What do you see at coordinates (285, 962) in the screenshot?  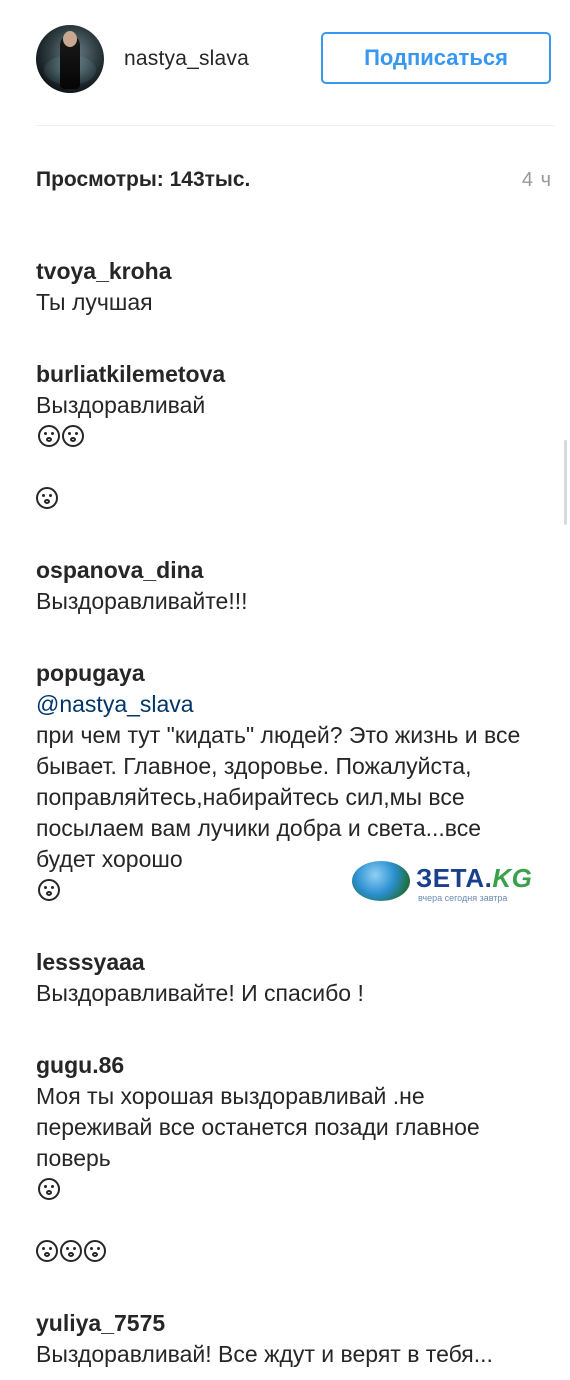 I see `comment: lesssyaaa Выздоравливайте! И спасибо !` at bounding box center [285, 962].